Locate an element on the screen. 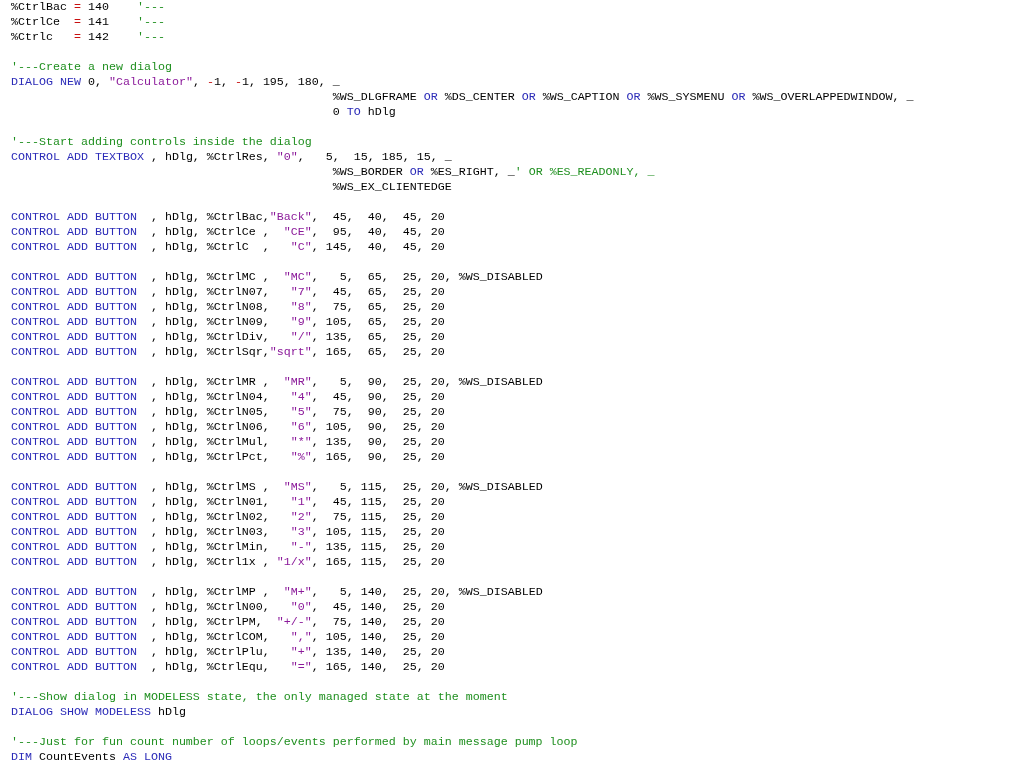 This screenshot has height=768, width=1024. code-line: CONTROL ADD BUTTON , hDlg, %CtrlMin, "-", 135, 115, 25, 20 is located at coordinates (228, 547).